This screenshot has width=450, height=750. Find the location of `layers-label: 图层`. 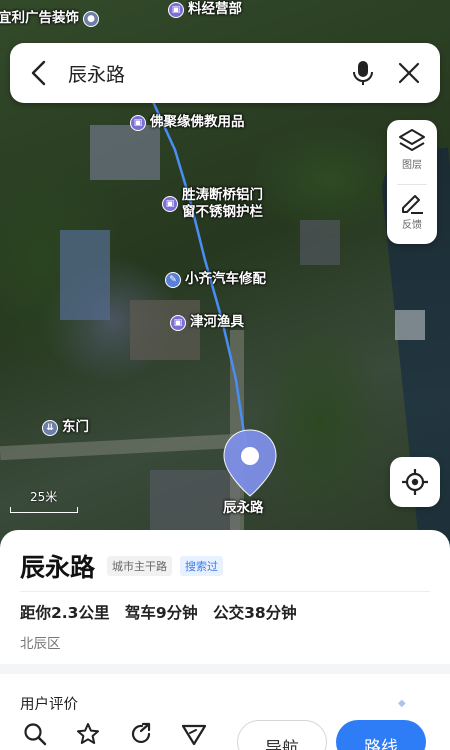

layers-label: 图层 is located at coordinates (412, 165).